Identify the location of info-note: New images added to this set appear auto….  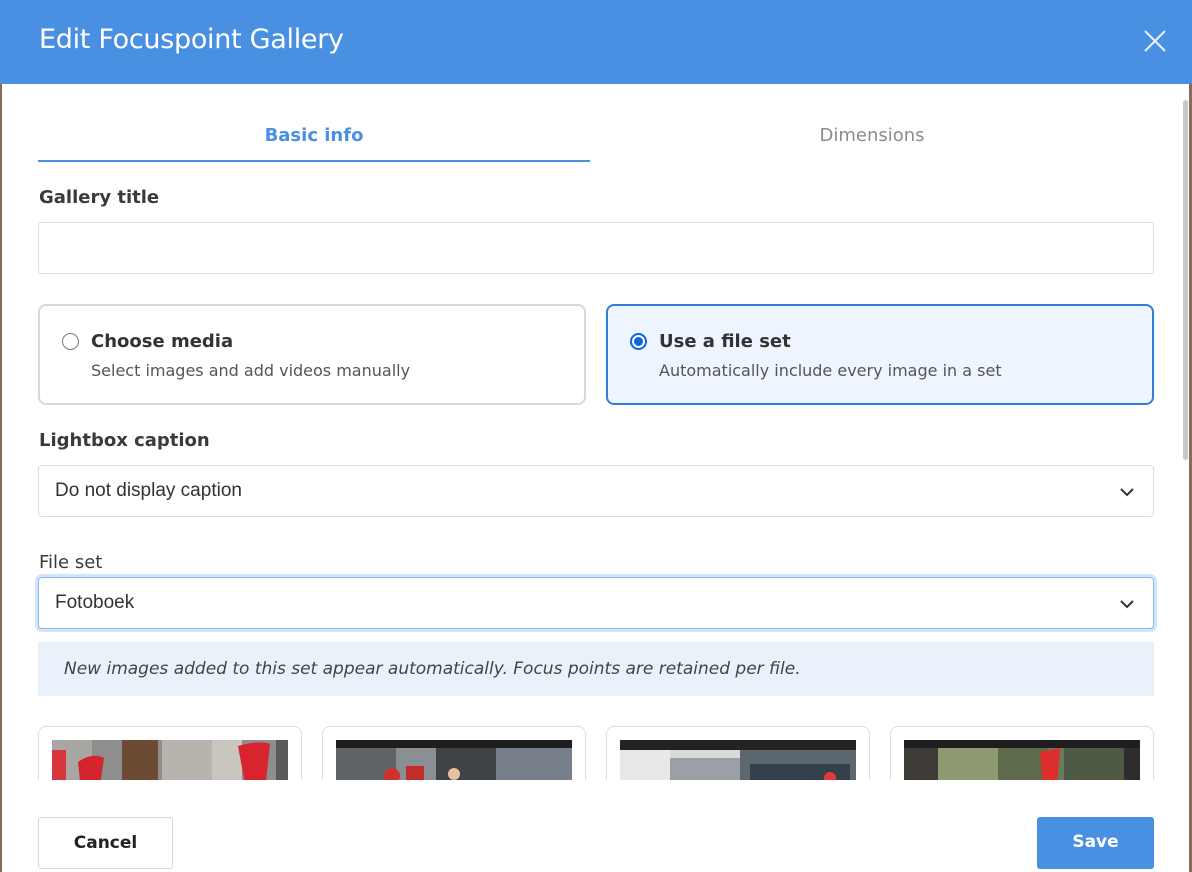
(596, 669).